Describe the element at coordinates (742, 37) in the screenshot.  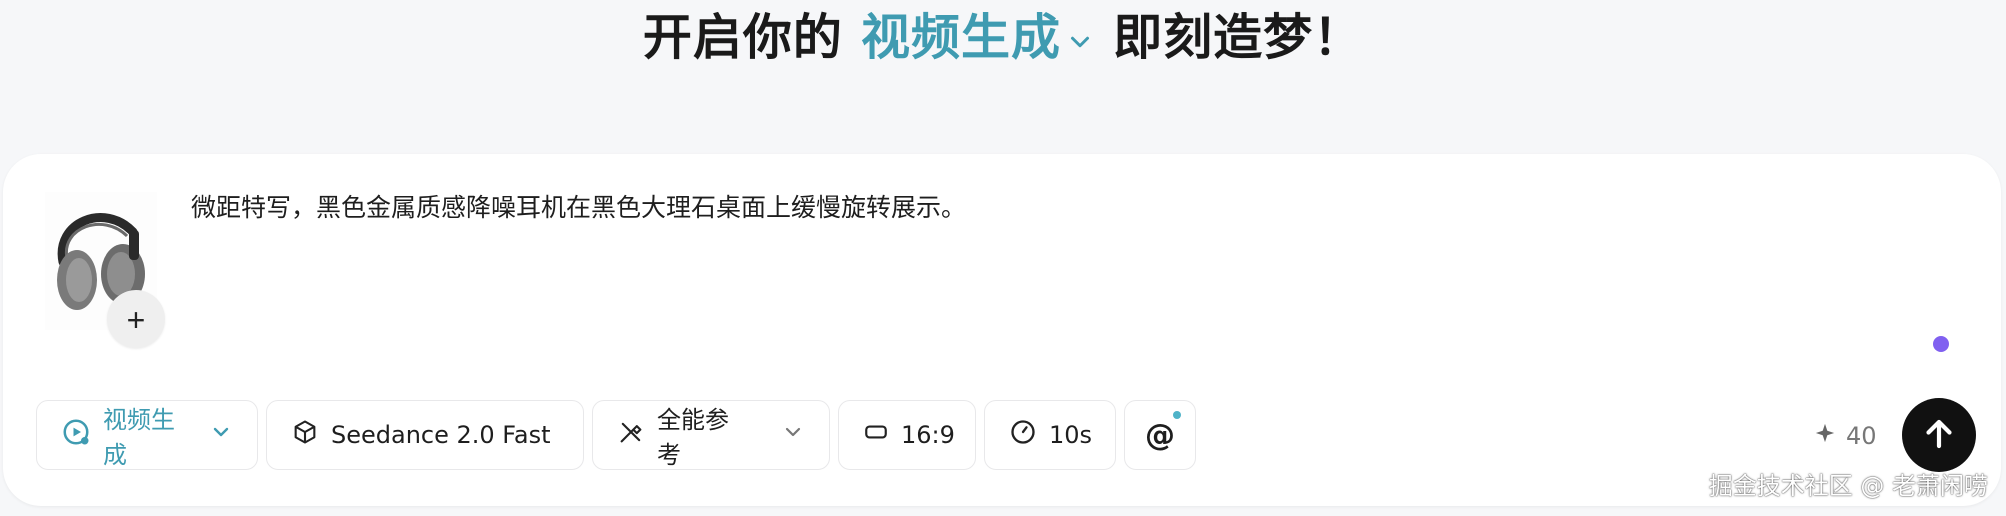
I see `headline-prefix: 开启你的` at that location.